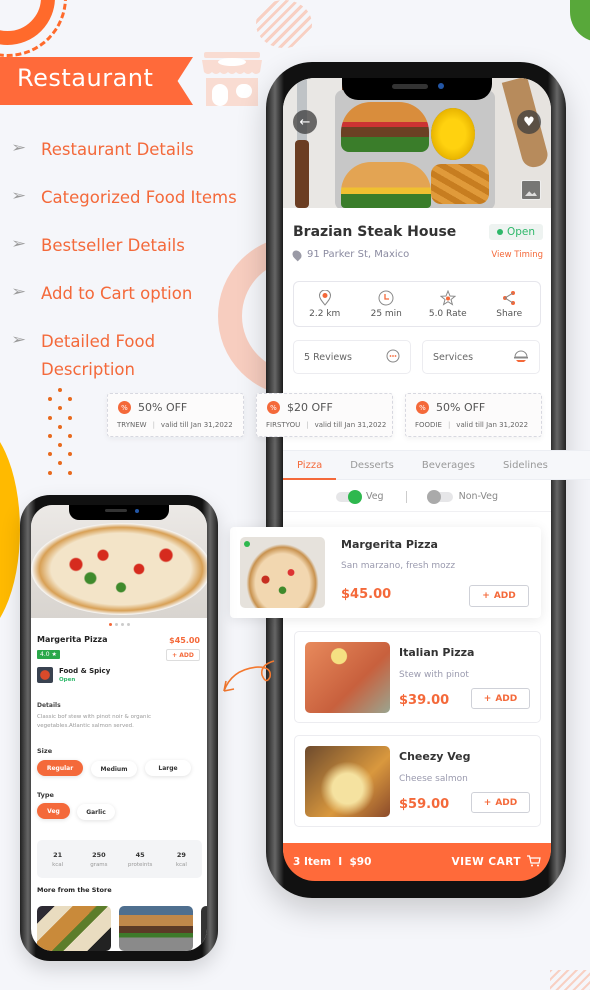  I want to click on location-pin-icon, so click(325, 297).